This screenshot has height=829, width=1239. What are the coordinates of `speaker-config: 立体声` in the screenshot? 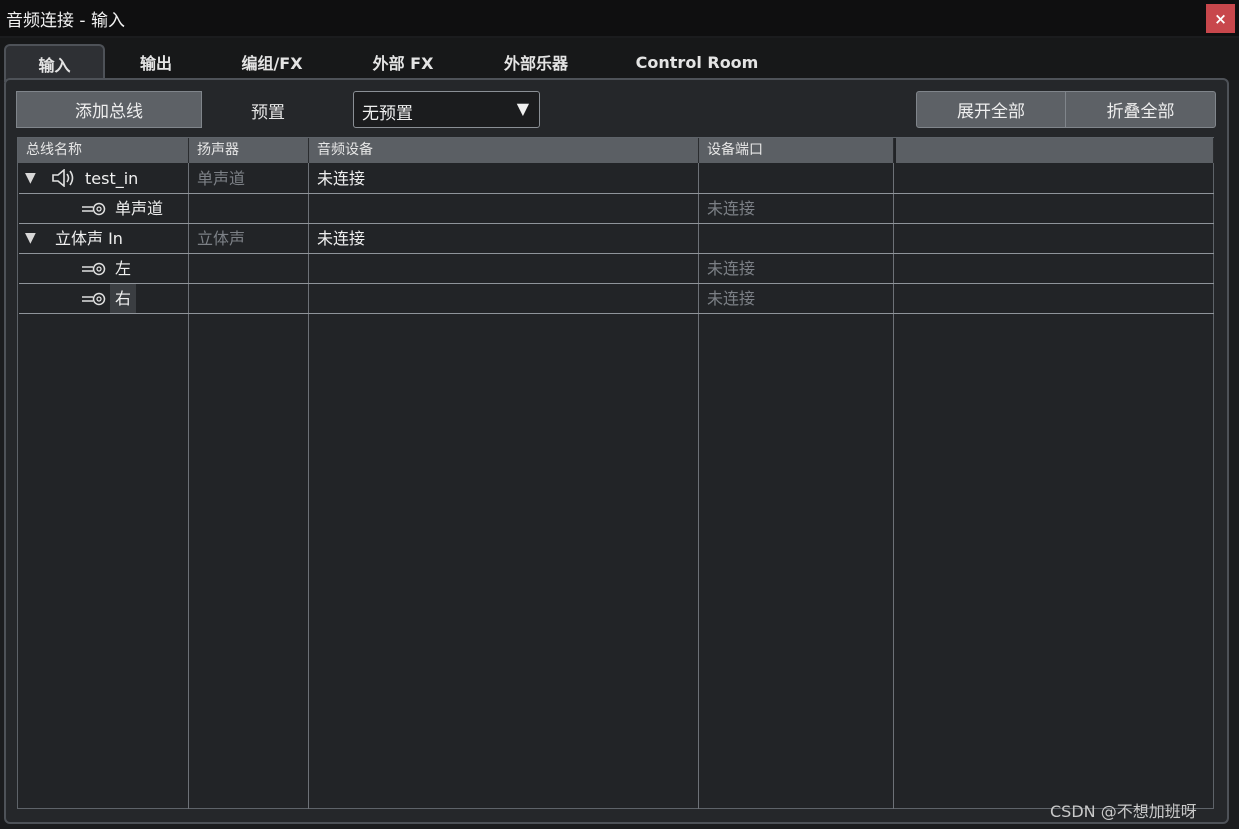 It's located at (221, 238).